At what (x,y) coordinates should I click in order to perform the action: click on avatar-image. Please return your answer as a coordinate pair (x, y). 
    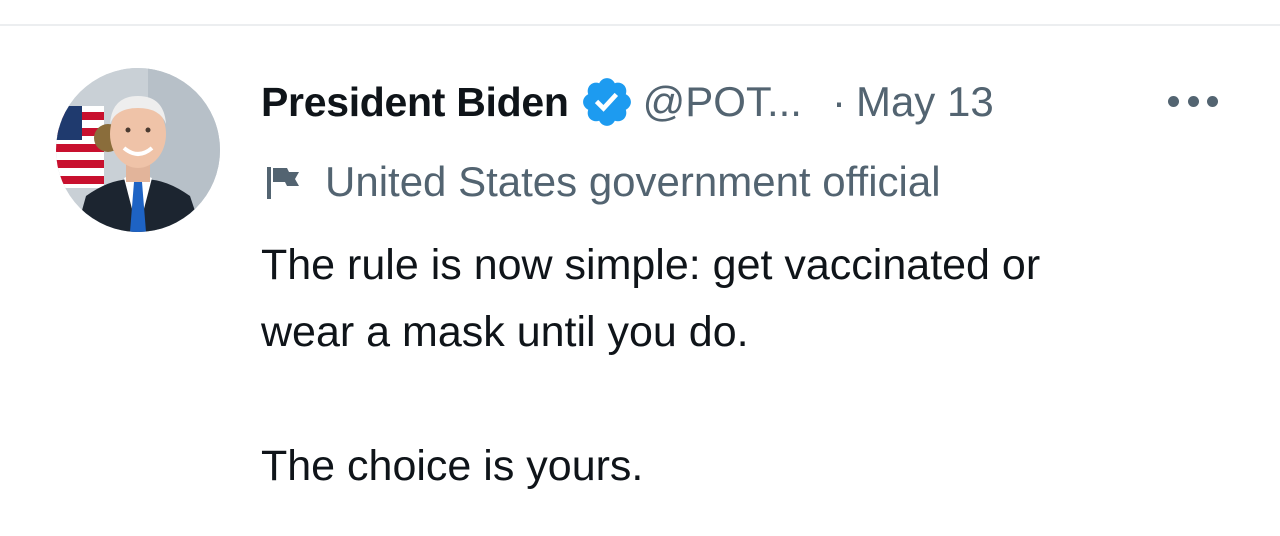
    Looking at the image, I should click on (138, 150).